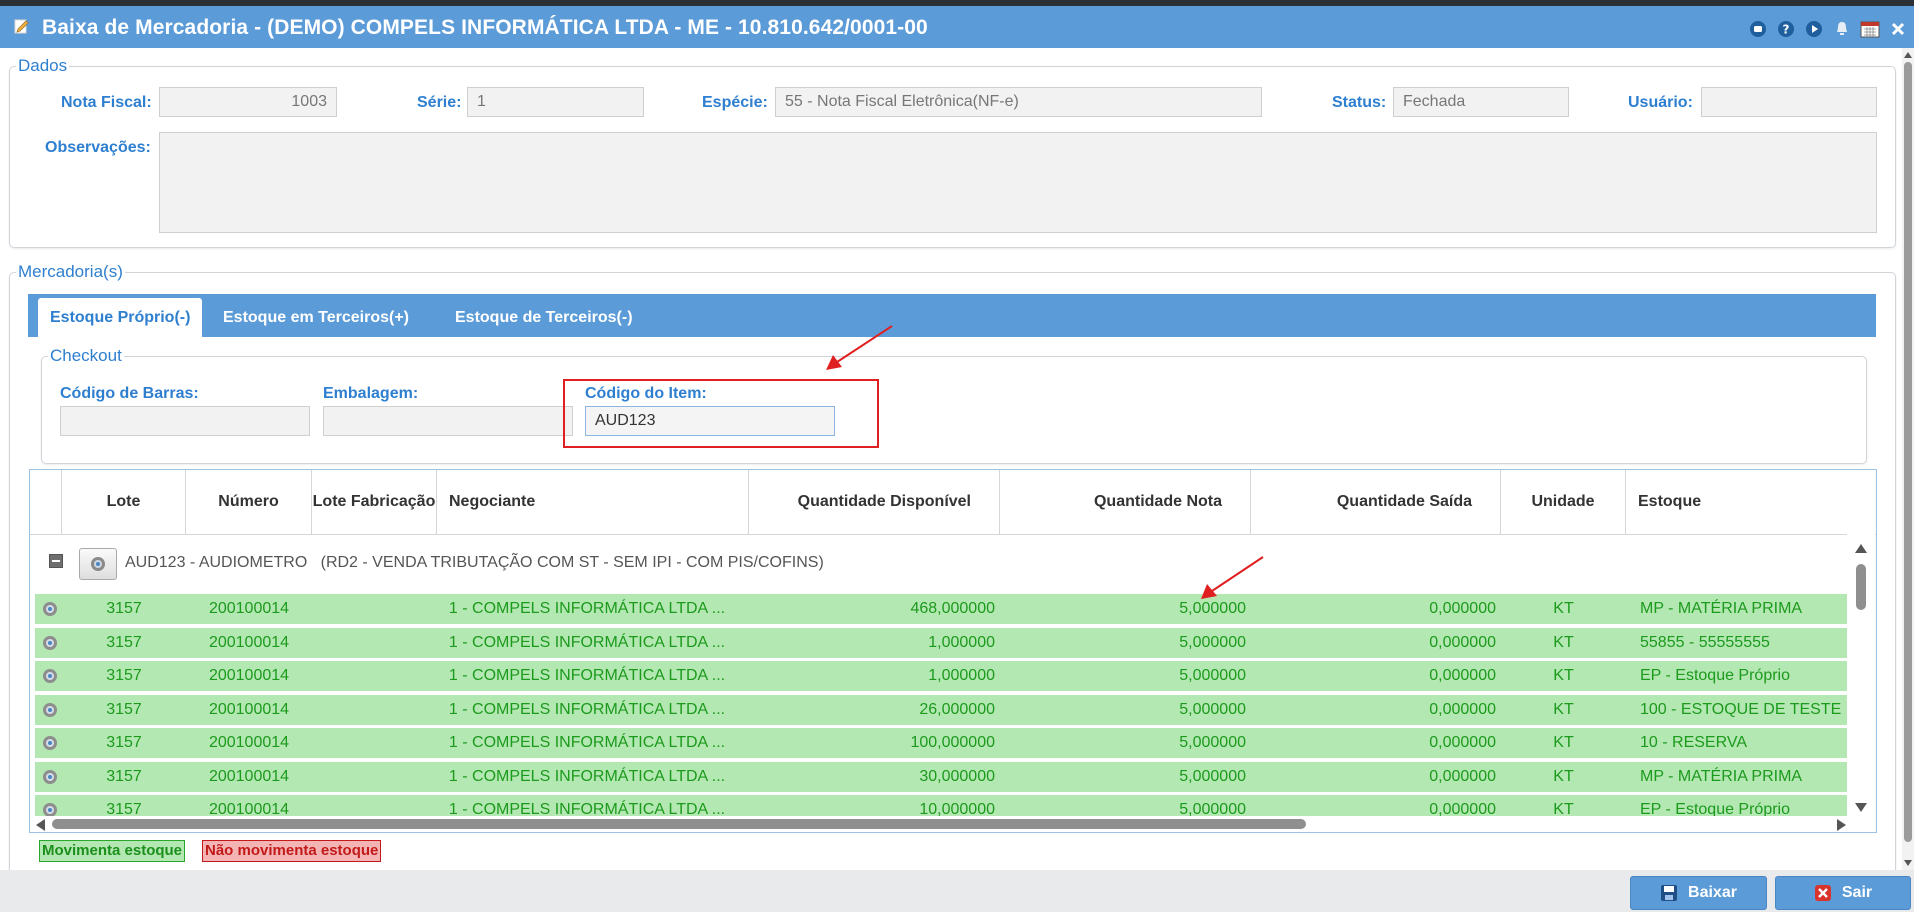 The image size is (1914, 912). Describe the element at coordinates (1660, 102) in the screenshot. I see `usuario-label: Usuário:` at that location.